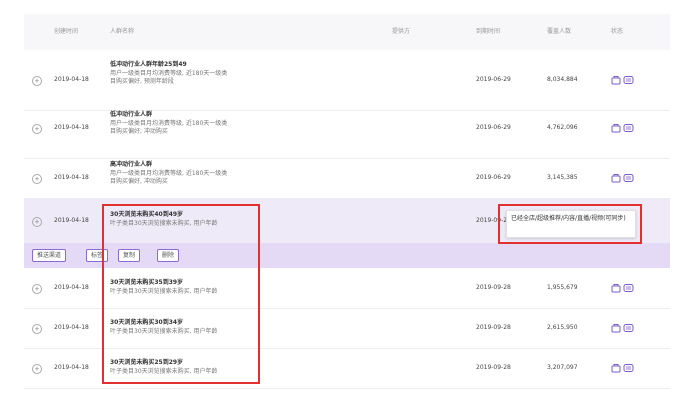 This screenshot has width=693, height=395. I want to click on row-action-bar: 推送渠道 标签 复制 删除, so click(347, 255).